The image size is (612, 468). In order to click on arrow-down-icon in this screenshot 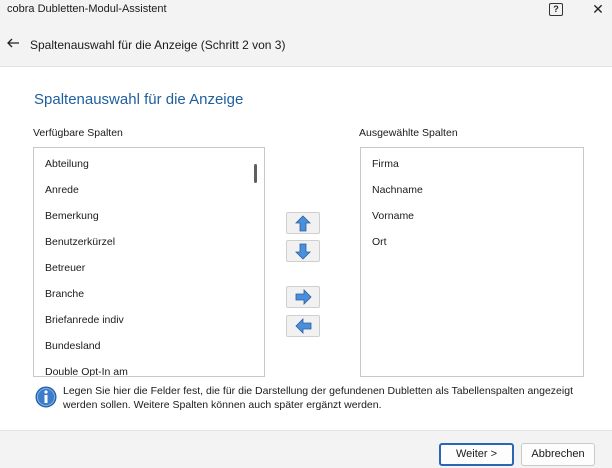, I will do `click(303, 251)`.